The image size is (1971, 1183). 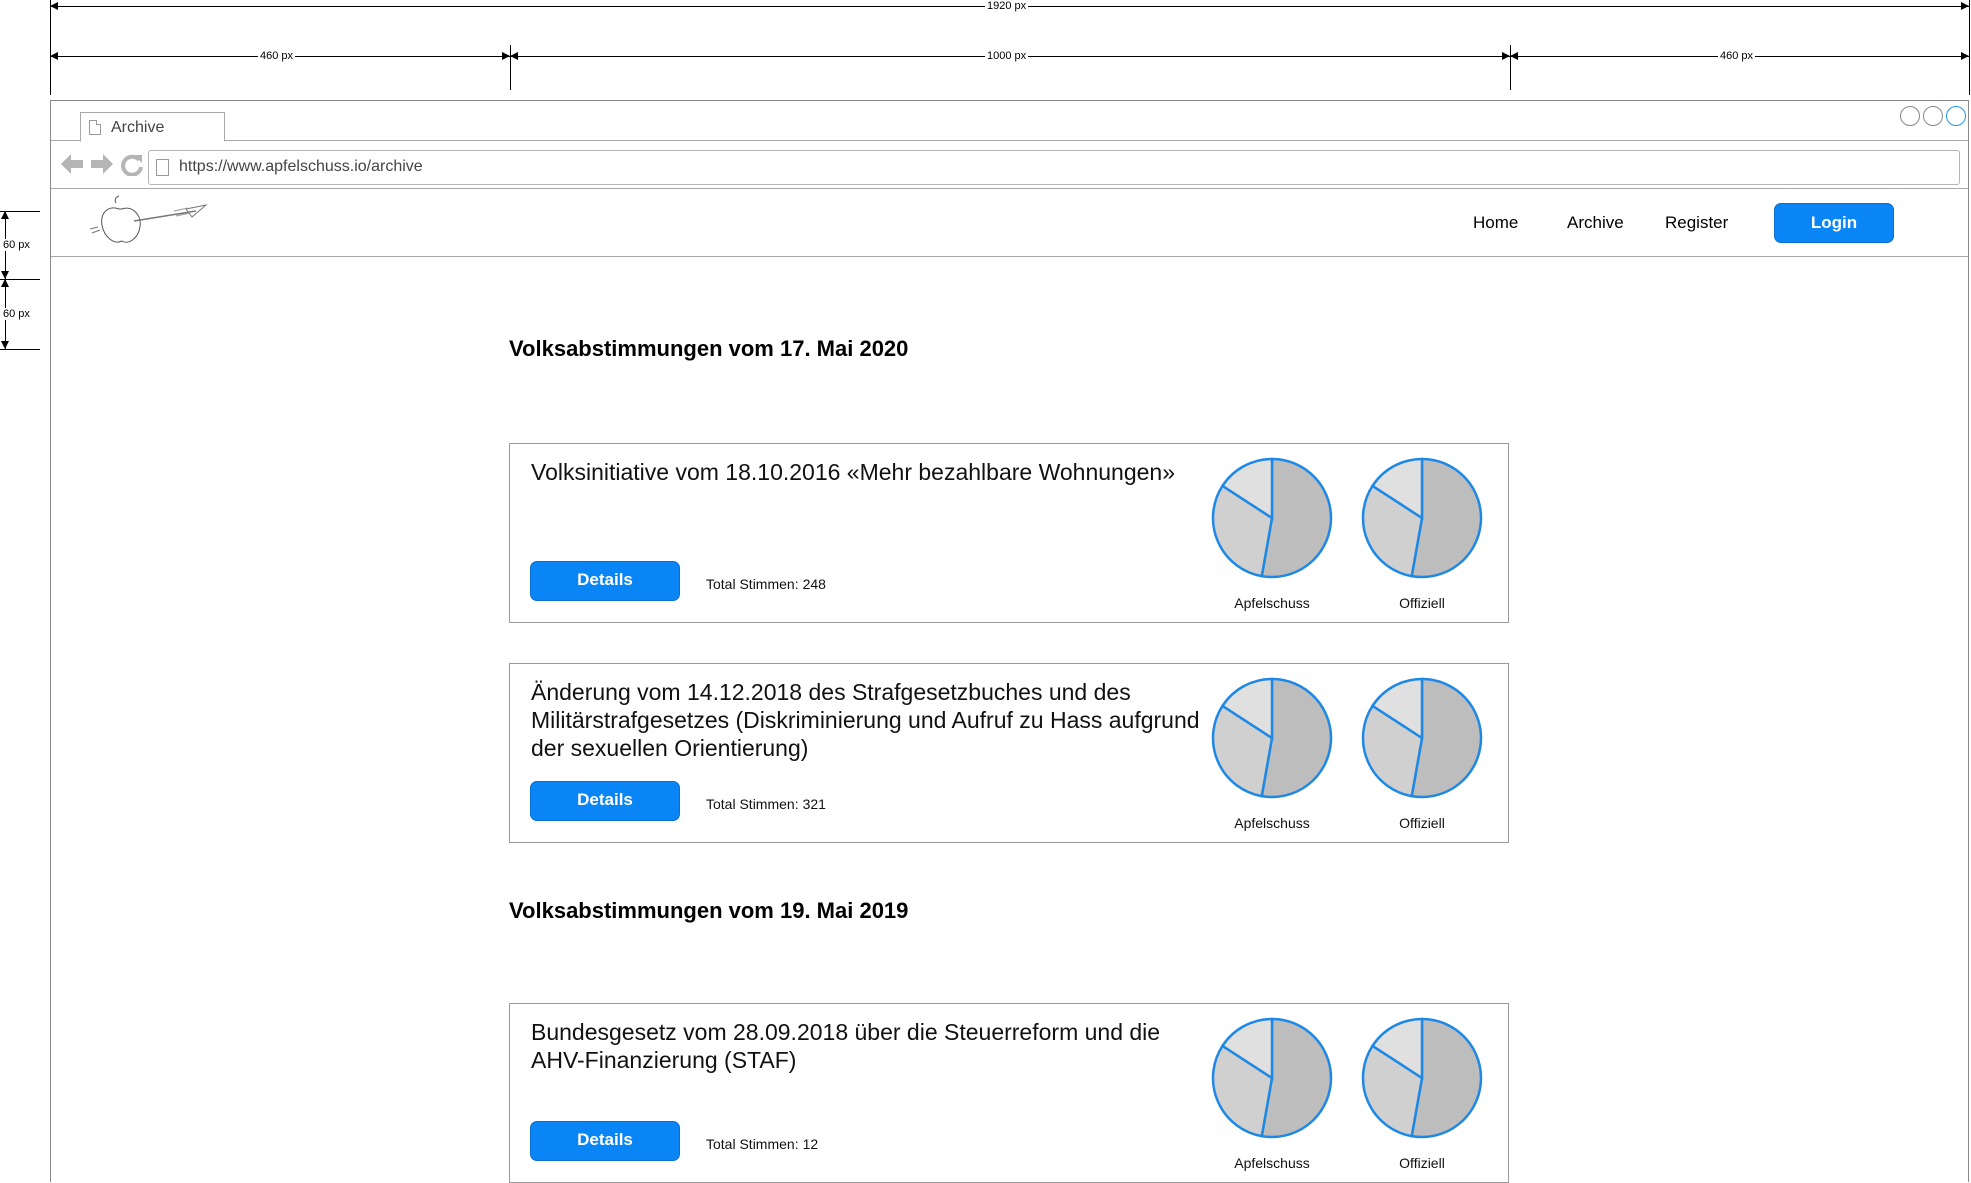 I want to click on maximize-icon, so click(x=1933, y=116).